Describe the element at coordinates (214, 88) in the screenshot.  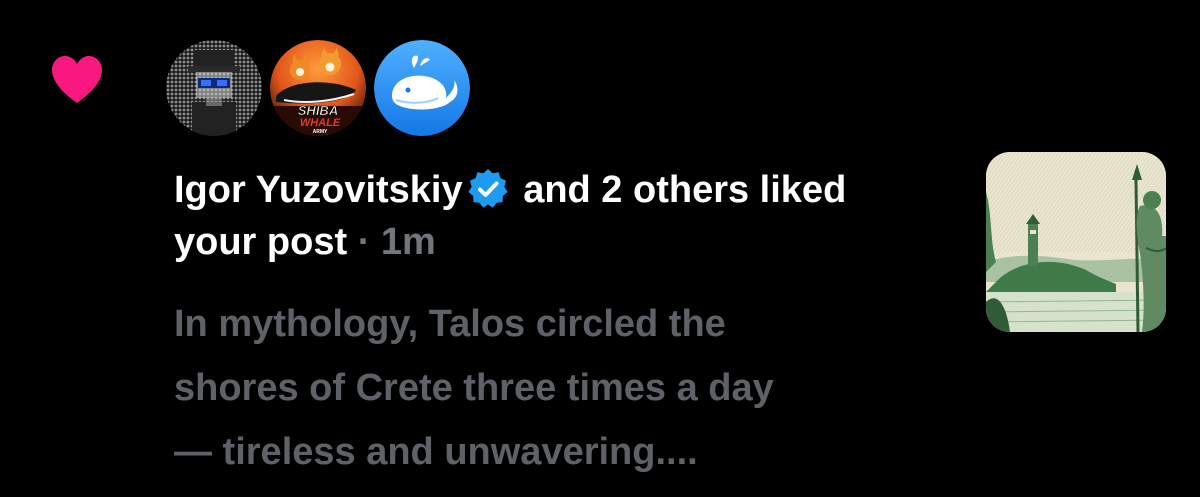
I see `avatar-pixel-figure` at that location.